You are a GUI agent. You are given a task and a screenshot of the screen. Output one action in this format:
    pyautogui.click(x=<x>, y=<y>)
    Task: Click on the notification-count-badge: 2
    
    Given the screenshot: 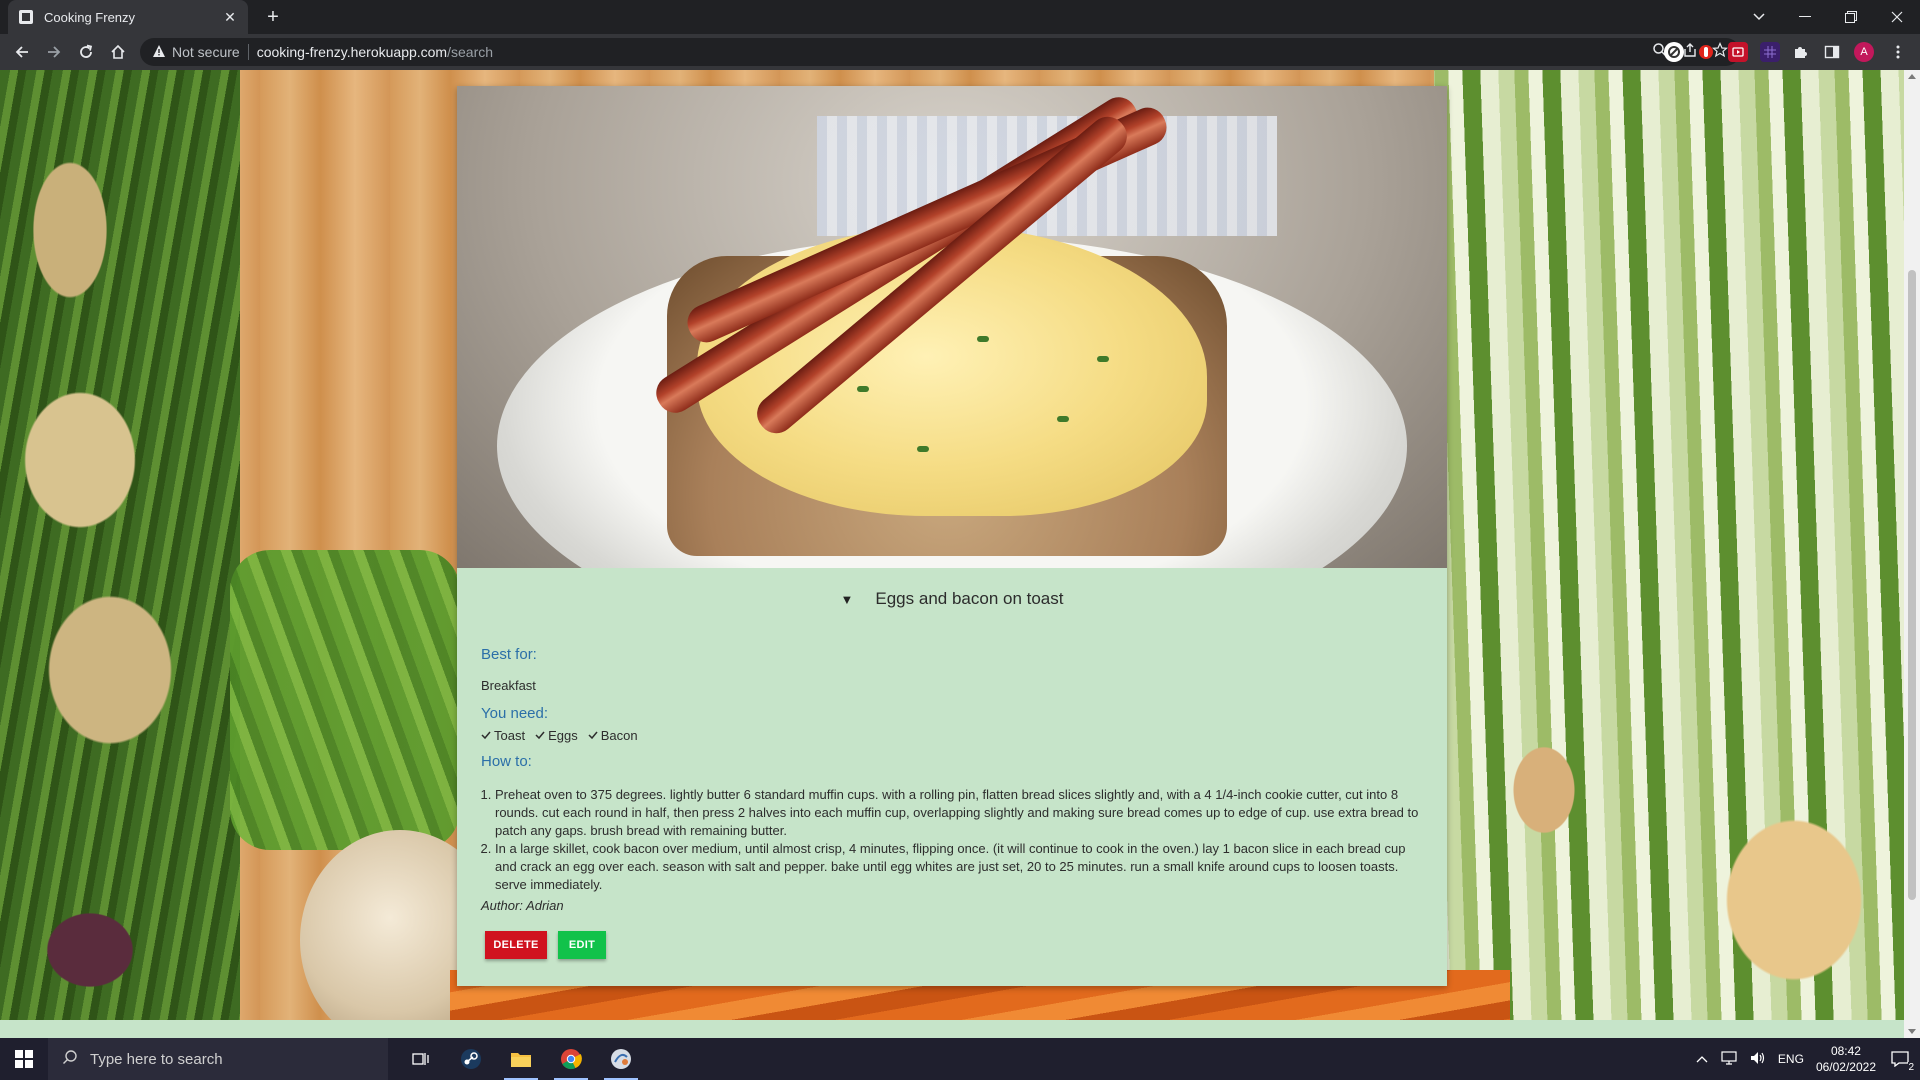 What is the action you would take?
    pyautogui.click(x=1911, y=1067)
    